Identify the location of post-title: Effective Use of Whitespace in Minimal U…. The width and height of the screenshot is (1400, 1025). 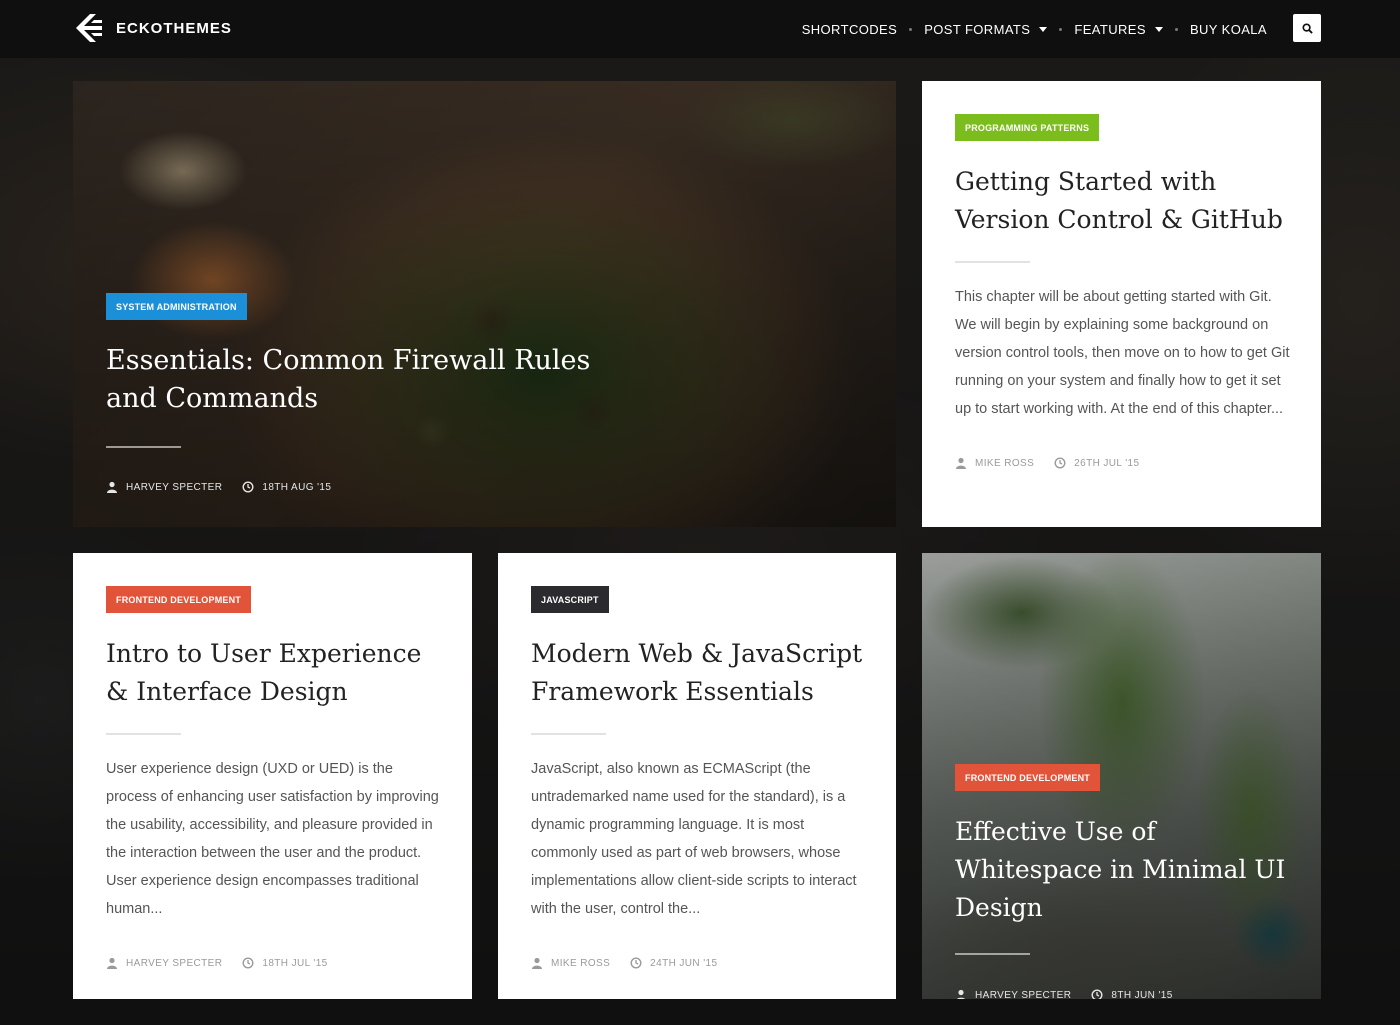
(1123, 870).